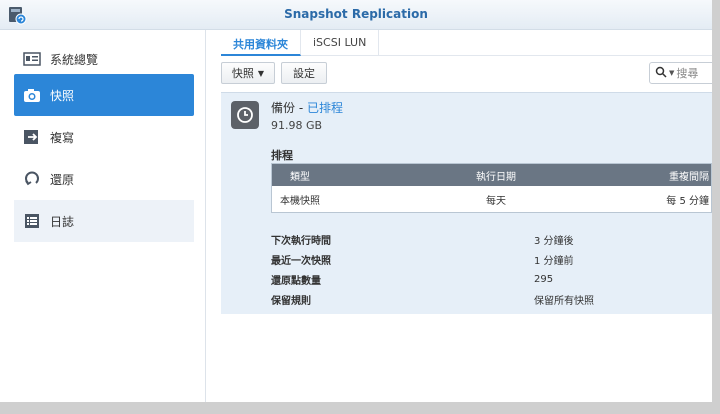  I want to click on search-icon, so click(661, 73).